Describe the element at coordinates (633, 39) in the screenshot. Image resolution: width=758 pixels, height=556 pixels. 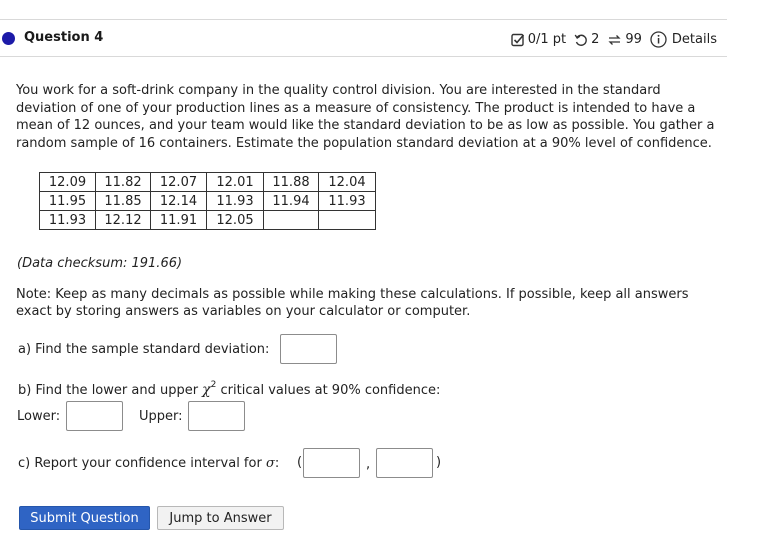
I see `attempts-count: 99` at that location.